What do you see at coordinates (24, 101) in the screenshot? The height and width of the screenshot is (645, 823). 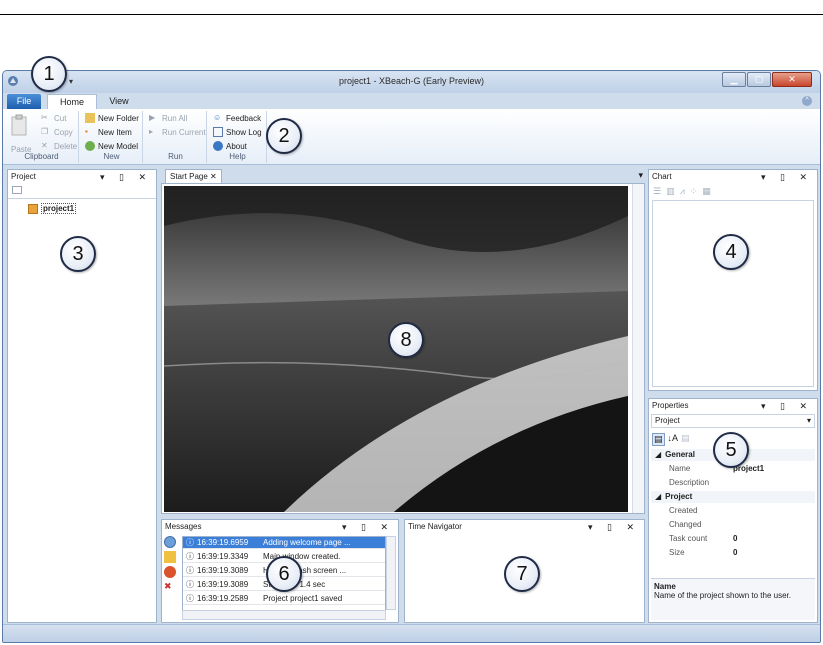 I see `tab-file: File` at bounding box center [24, 101].